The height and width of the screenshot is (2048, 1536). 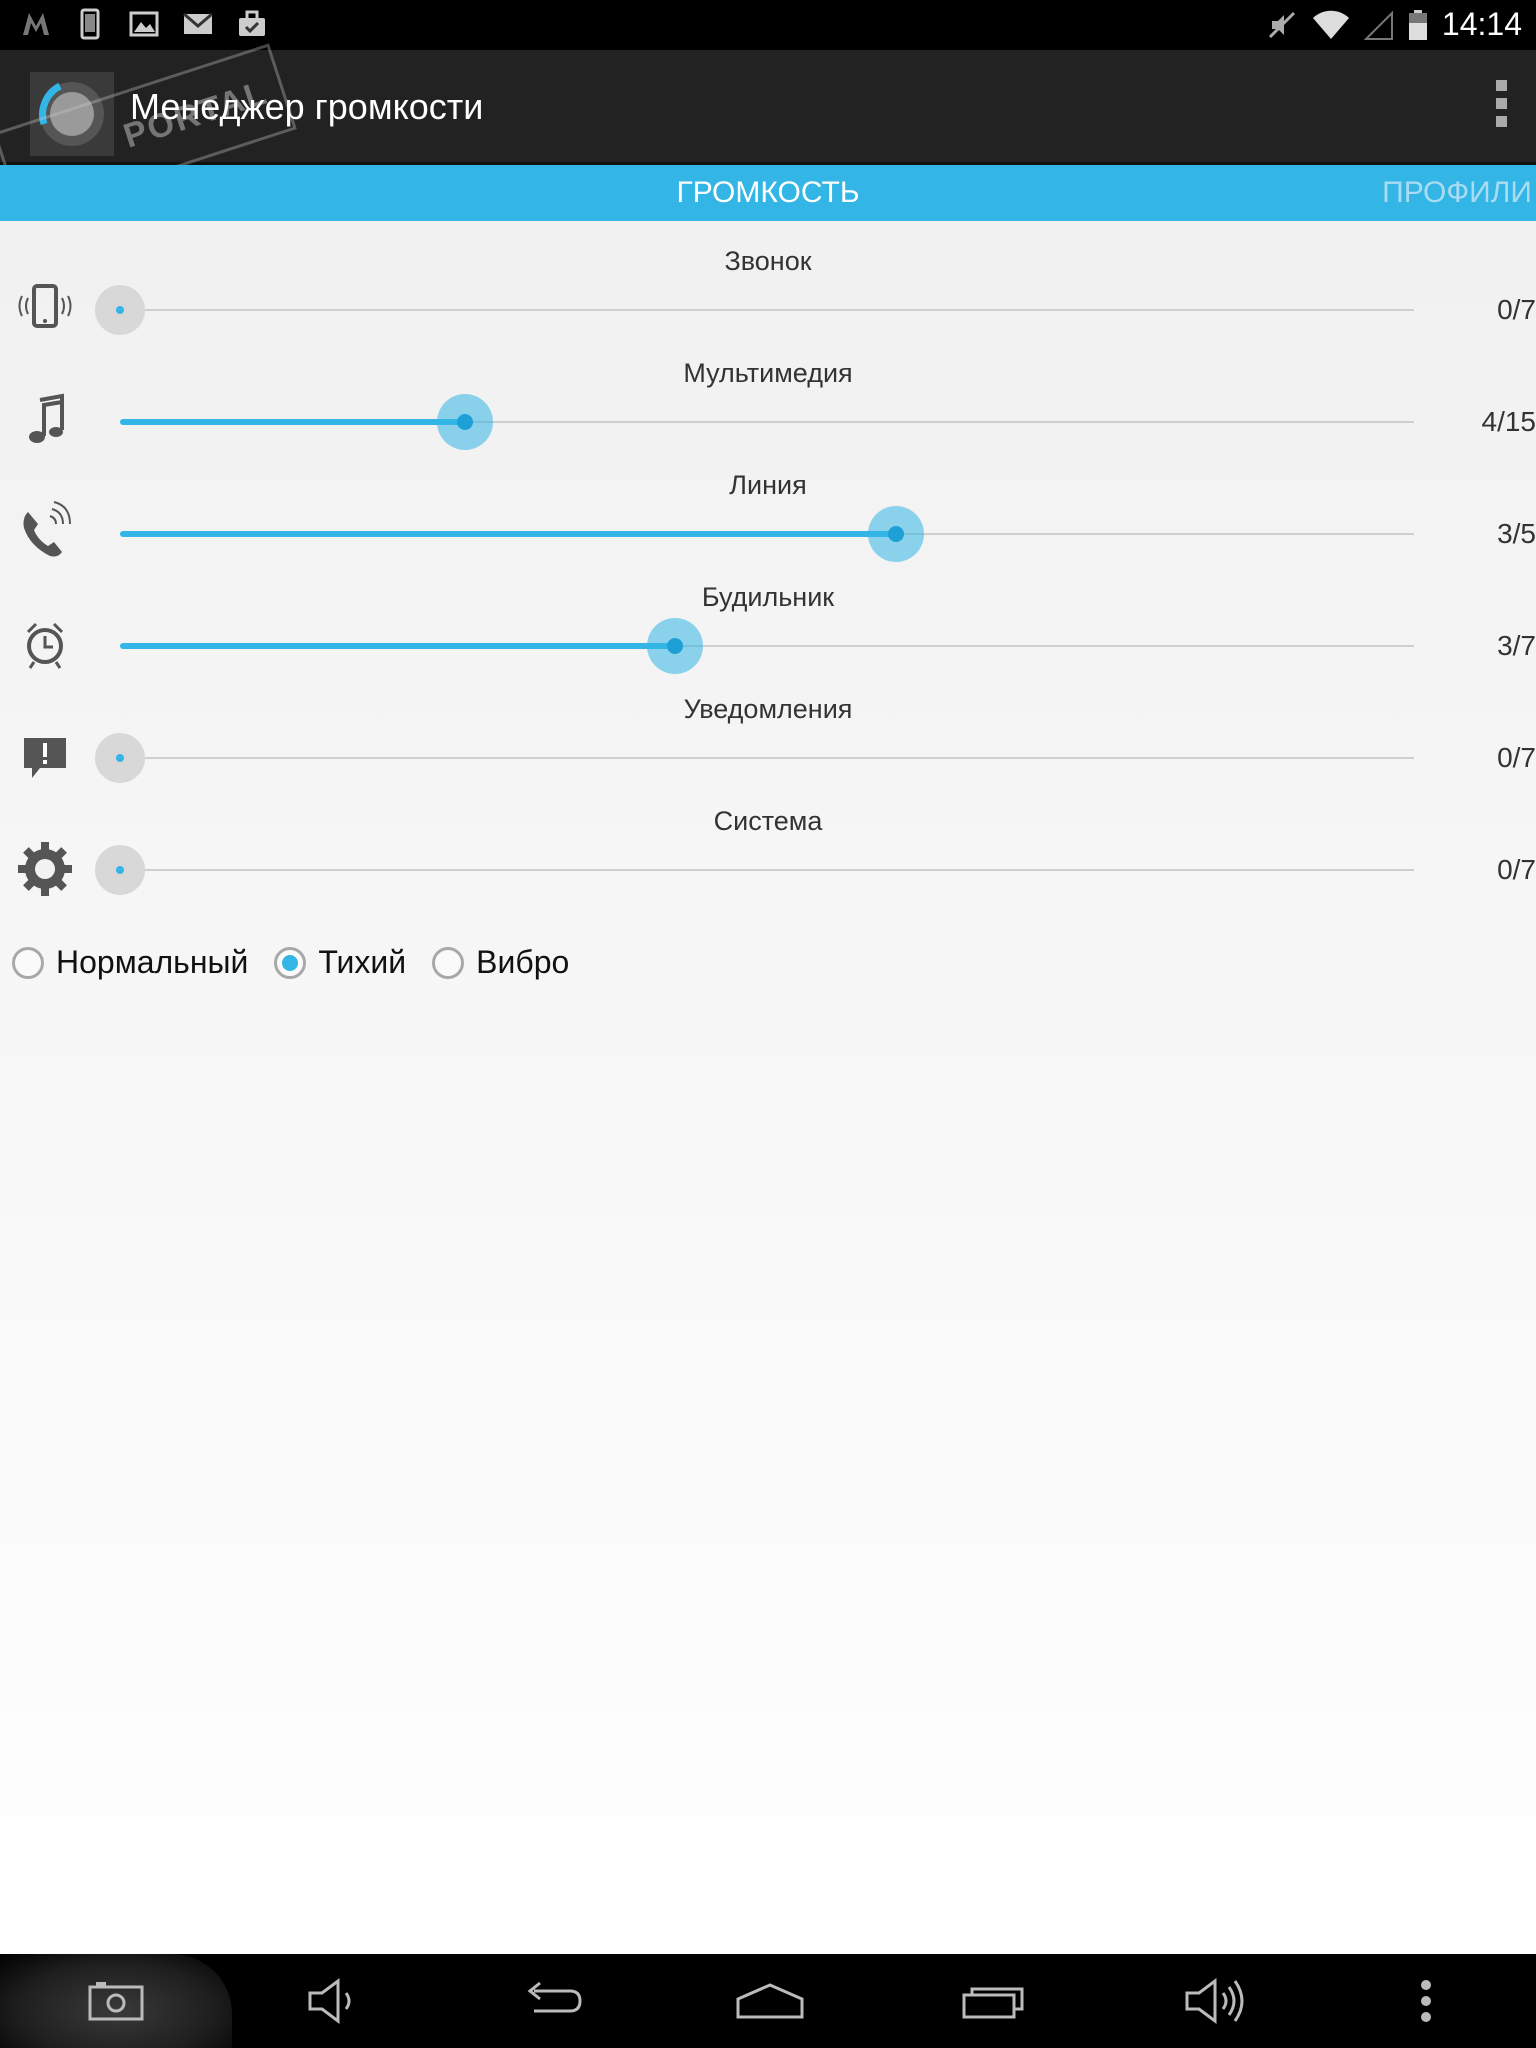 What do you see at coordinates (1281, 24) in the screenshot?
I see `mute-icon` at bounding box center [1281, 24].